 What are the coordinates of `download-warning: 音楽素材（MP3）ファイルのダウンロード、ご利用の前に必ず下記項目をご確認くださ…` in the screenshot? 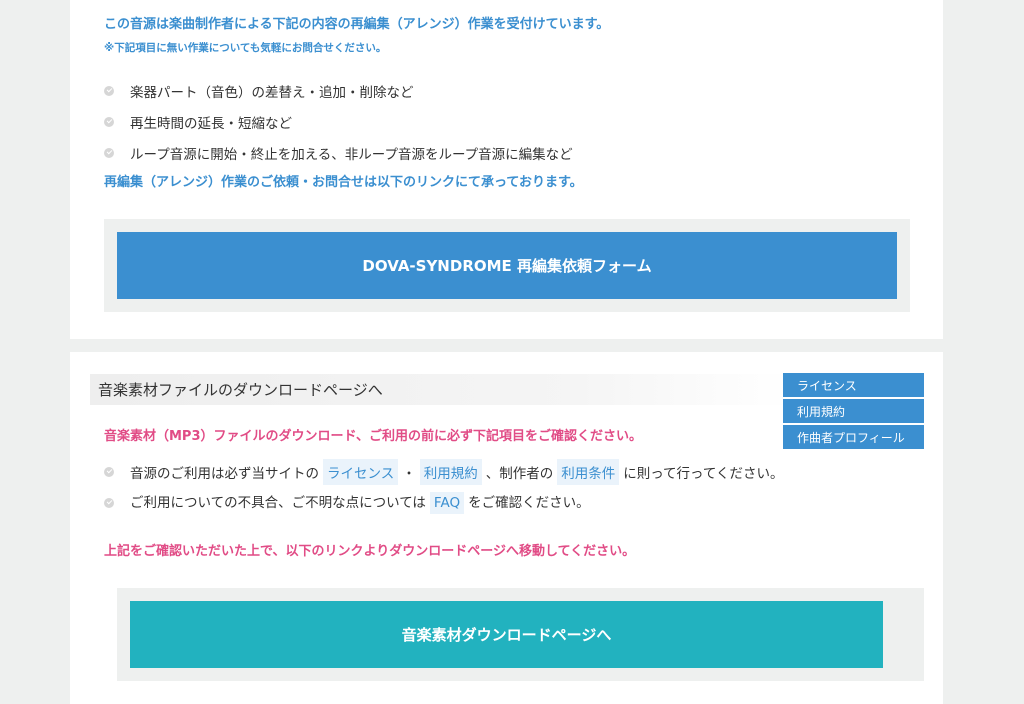 It's located at (373, 436).